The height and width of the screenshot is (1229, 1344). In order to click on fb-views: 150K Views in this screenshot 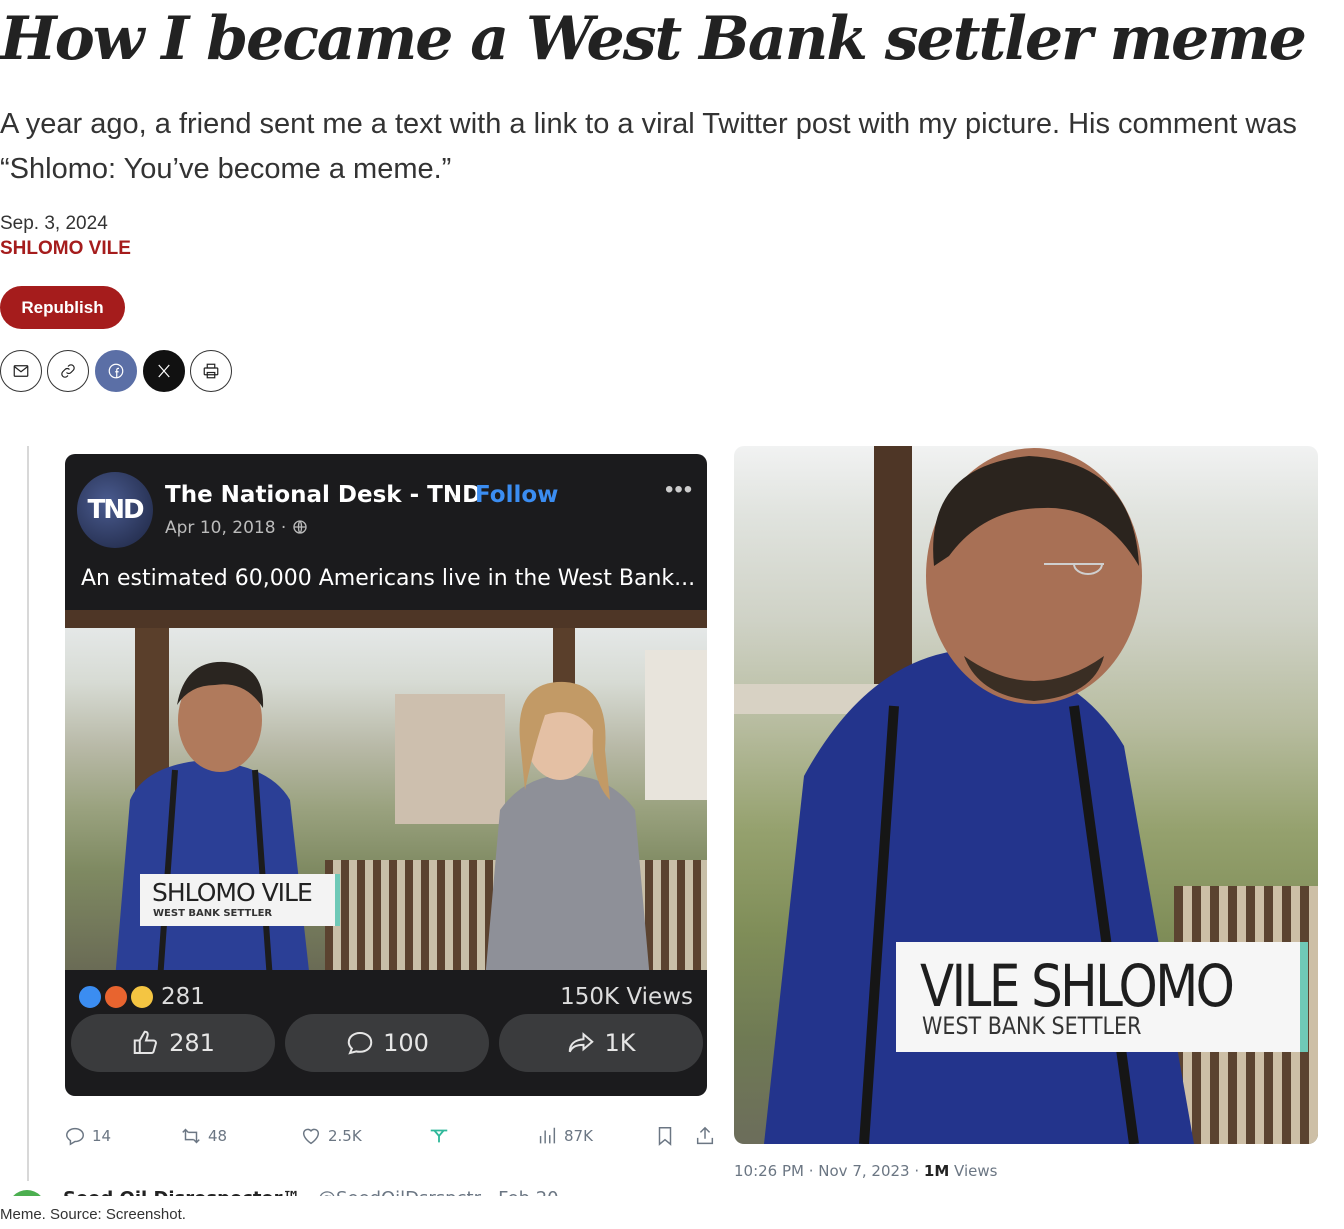, I will do `click(626, 997)`.